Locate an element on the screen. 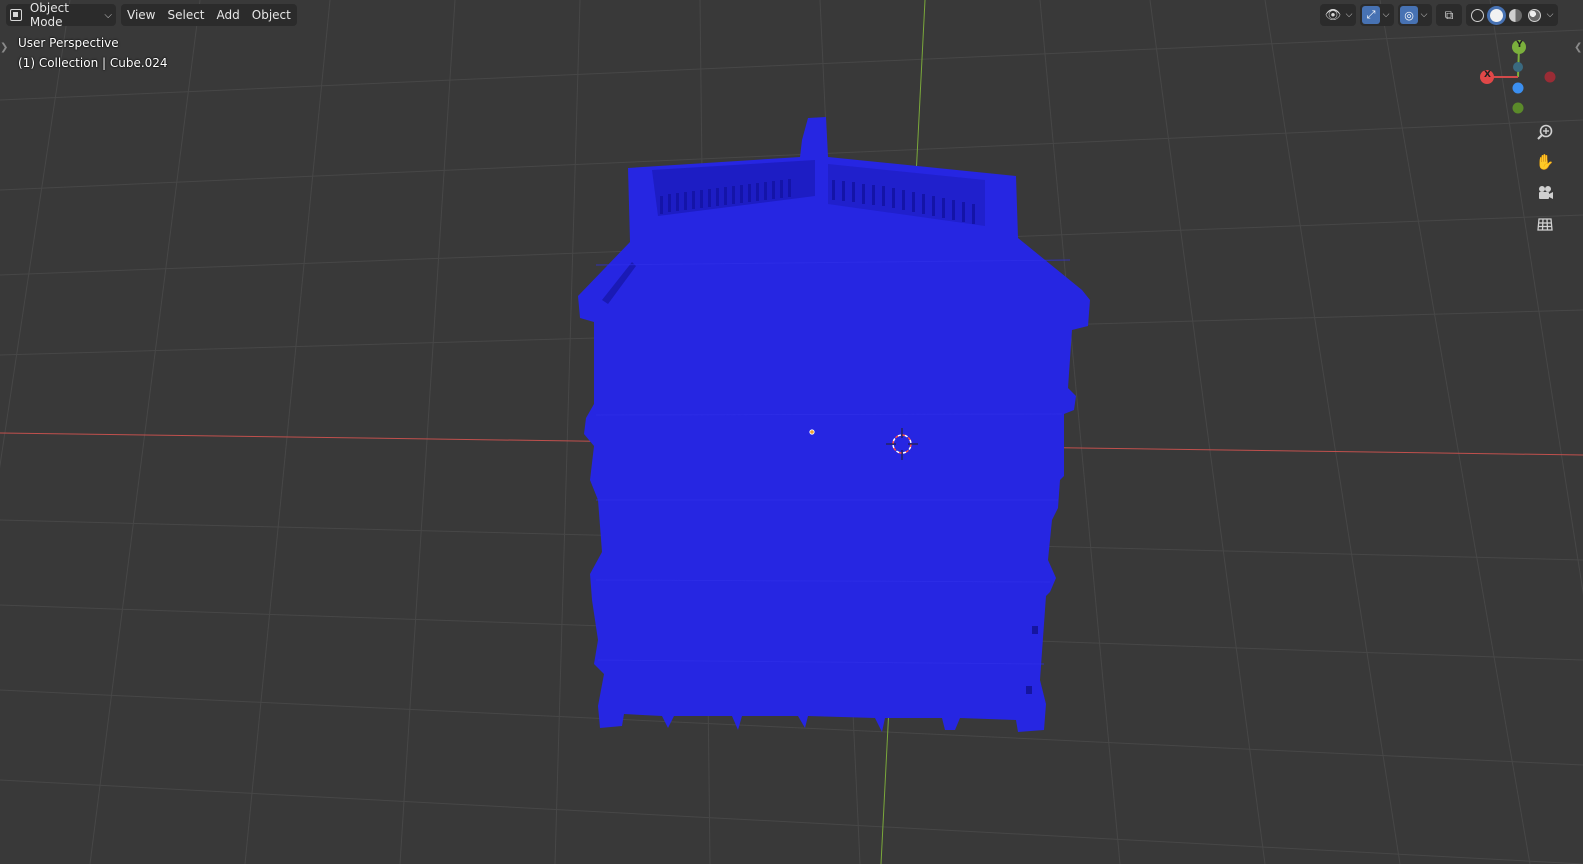 The height and width of the screenshot is (864, 1583). overlays-icon: ◎ is located at coordinates (1409, 15).